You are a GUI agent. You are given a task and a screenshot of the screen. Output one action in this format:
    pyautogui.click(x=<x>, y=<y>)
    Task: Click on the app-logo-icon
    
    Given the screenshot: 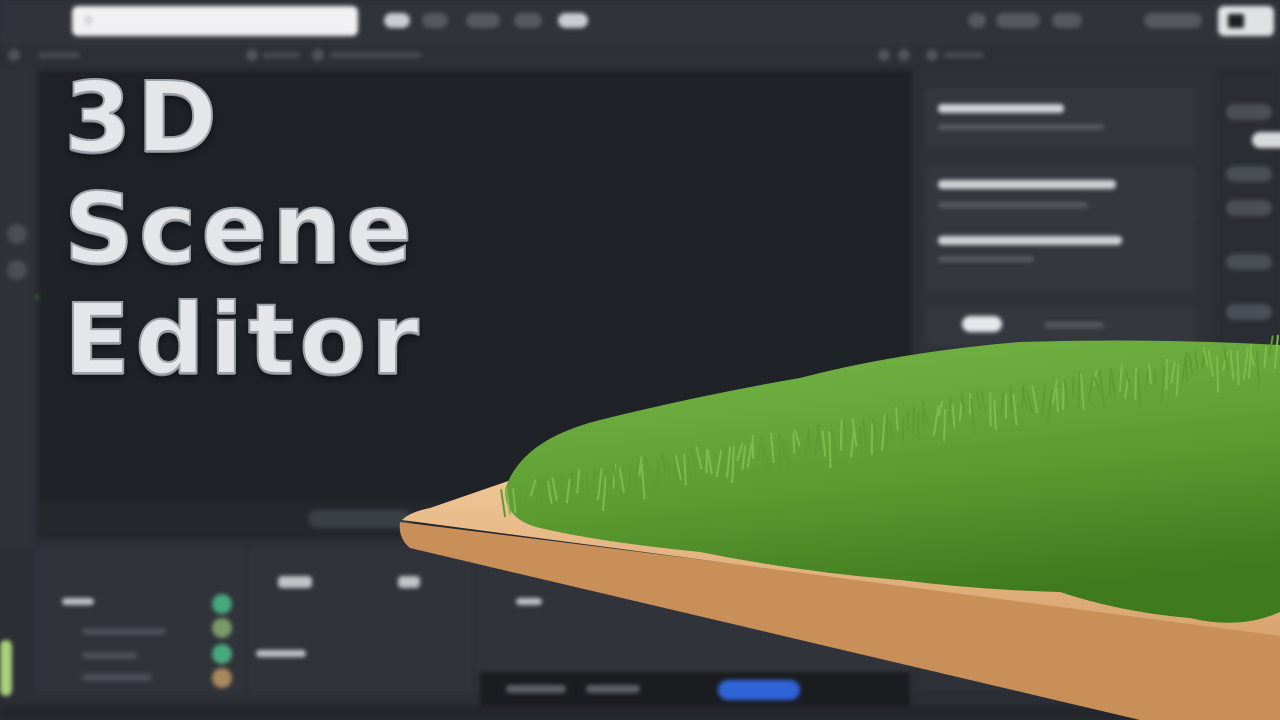 What is the action you would take?
    pyautogui.click(x=1236, y=21)
    